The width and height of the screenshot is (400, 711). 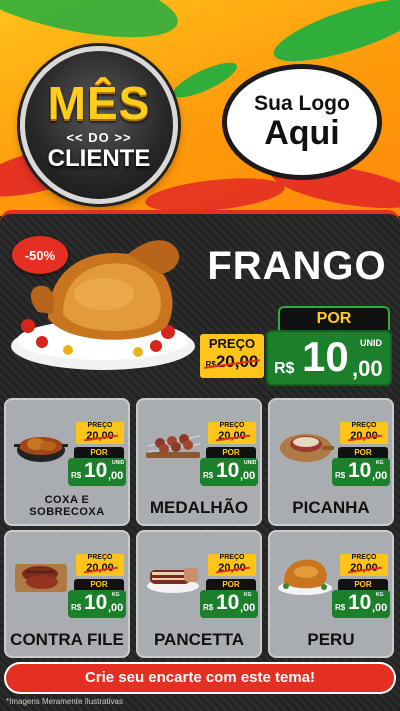 I want to click on create-flyer-button: Crie seu encarte com este tema!, so click(x=200, y=678).